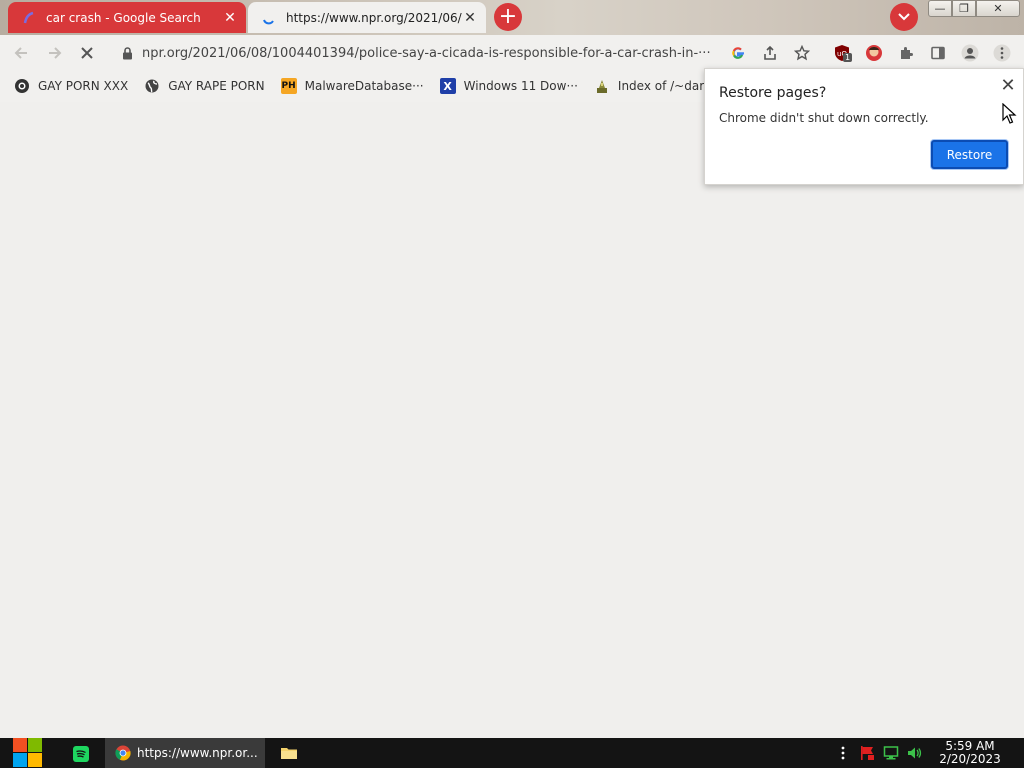 The image size is (1024, 768). I want to click on start-button, so click(27, 753).